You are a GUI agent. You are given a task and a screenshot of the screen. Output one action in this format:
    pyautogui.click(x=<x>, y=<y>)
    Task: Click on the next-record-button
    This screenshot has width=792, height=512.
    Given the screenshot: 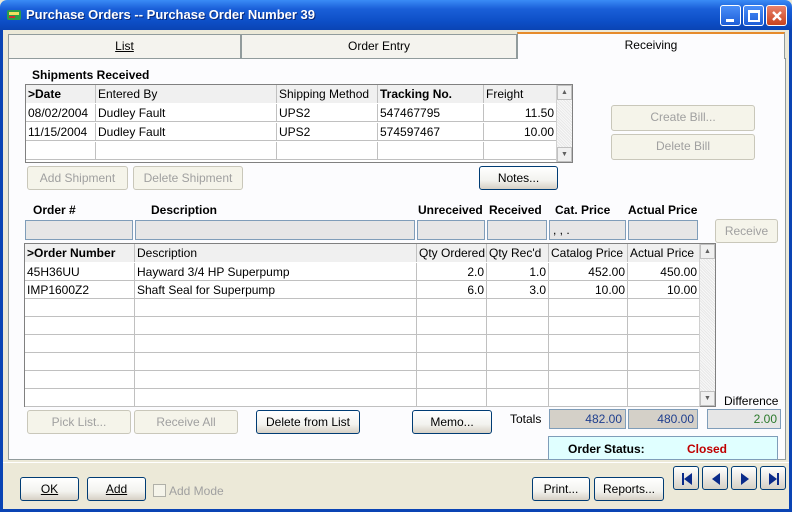 What is the action you would take?
    pyautogui.click(x=744, y=478)
    